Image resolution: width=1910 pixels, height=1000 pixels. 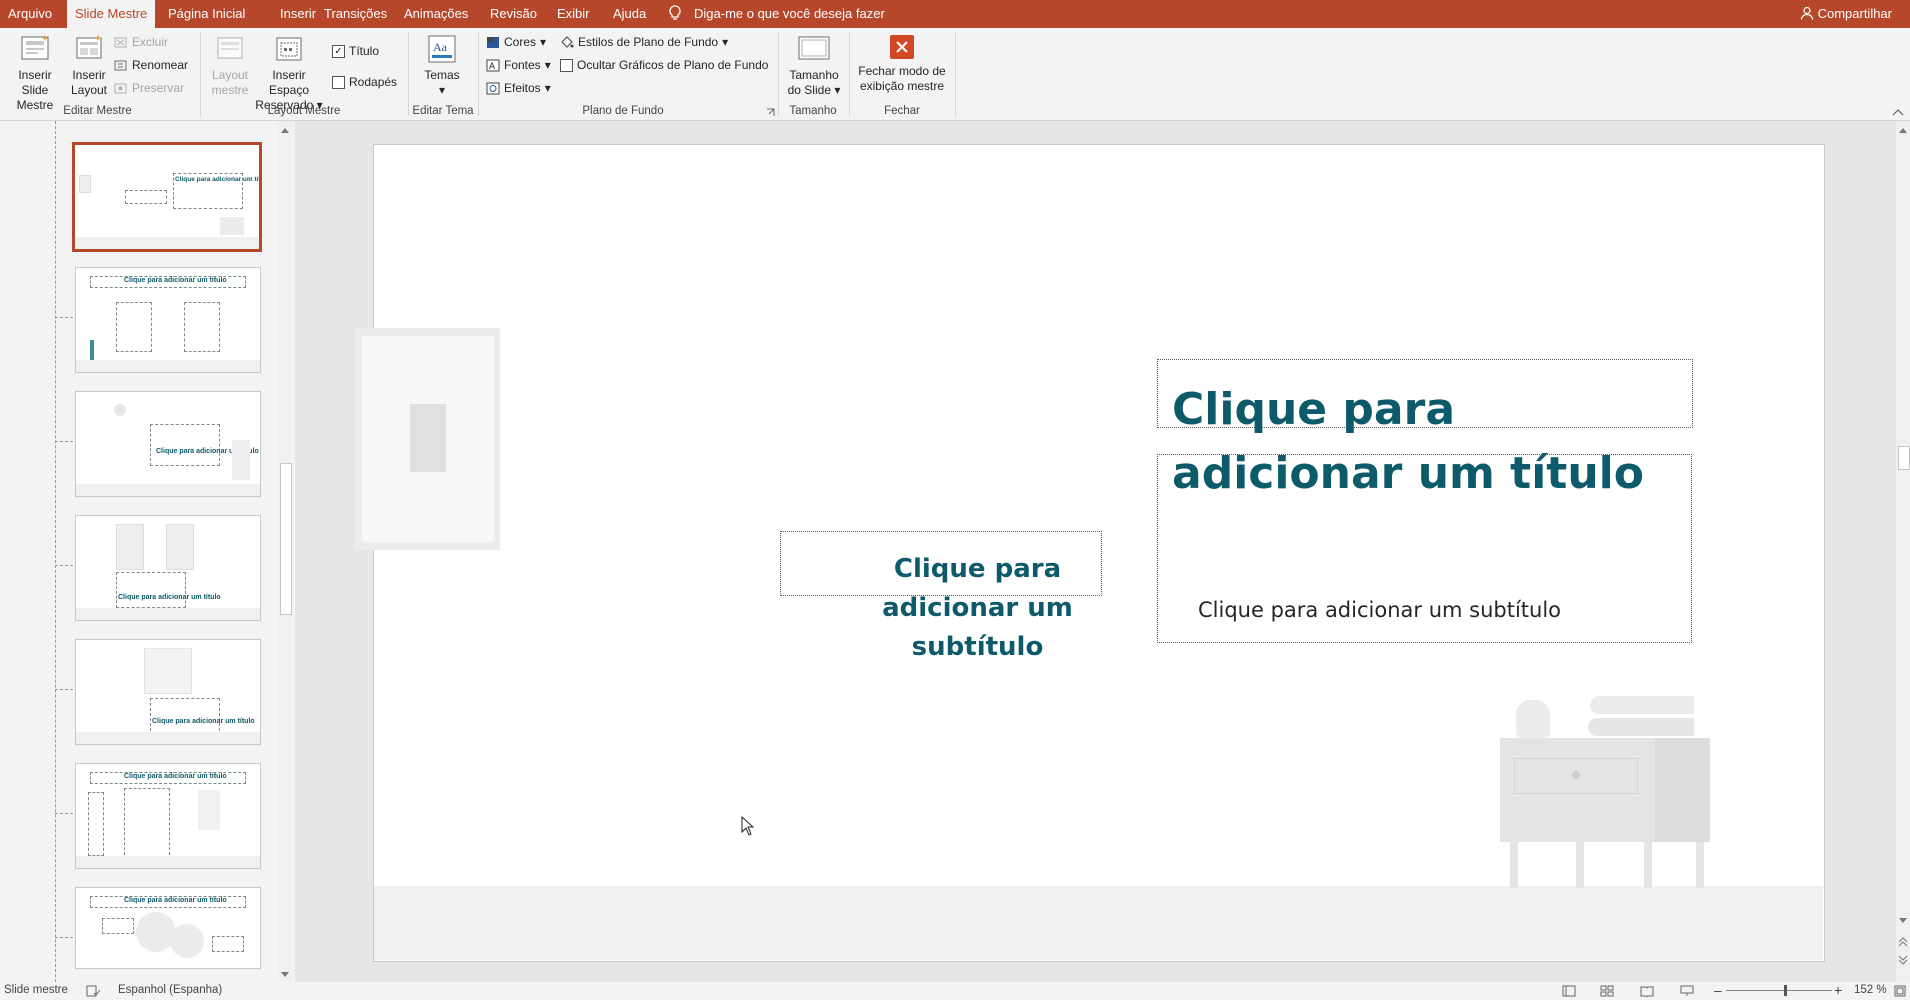 I want to click on status-language: Espanhol (Espanha), so click(x=170, y=990).